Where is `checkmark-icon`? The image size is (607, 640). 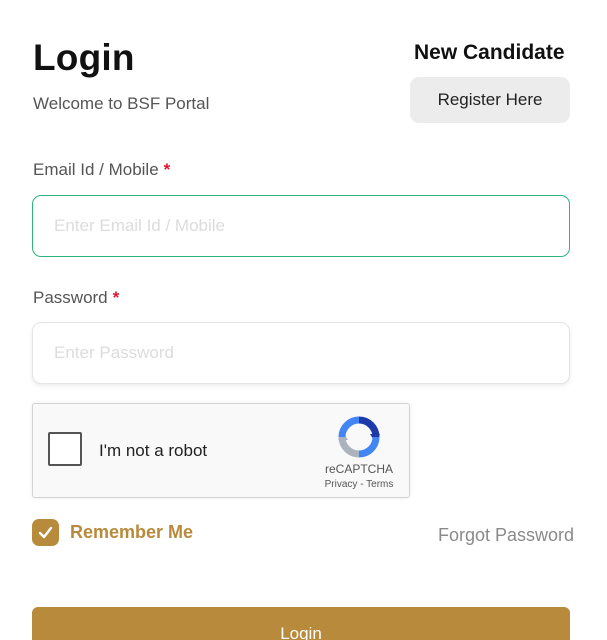 checkmark-icon is located at coordinates (45, 532).